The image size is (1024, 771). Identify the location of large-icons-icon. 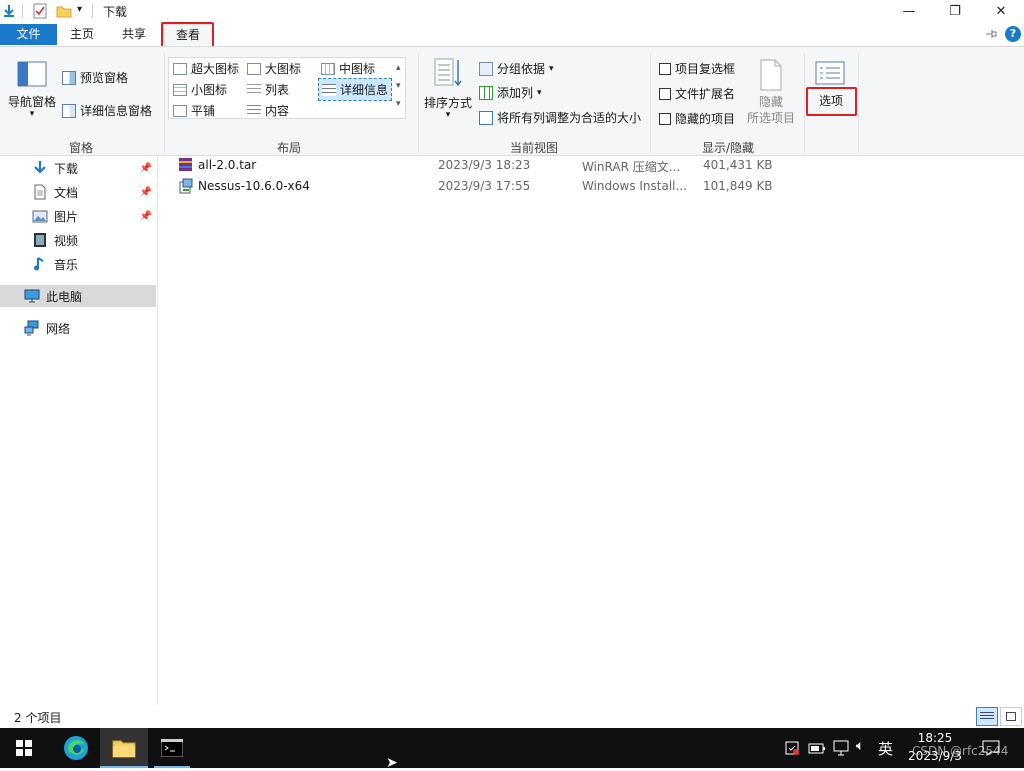
(254, 68).